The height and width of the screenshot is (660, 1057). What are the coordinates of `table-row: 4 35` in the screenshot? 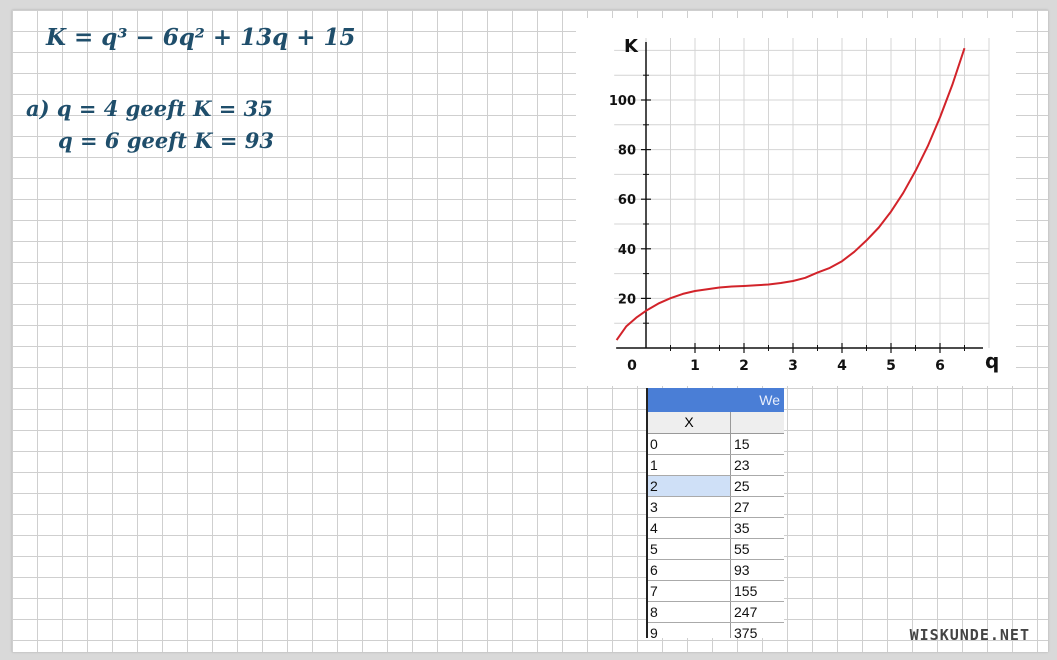 It's located at (716, 528).